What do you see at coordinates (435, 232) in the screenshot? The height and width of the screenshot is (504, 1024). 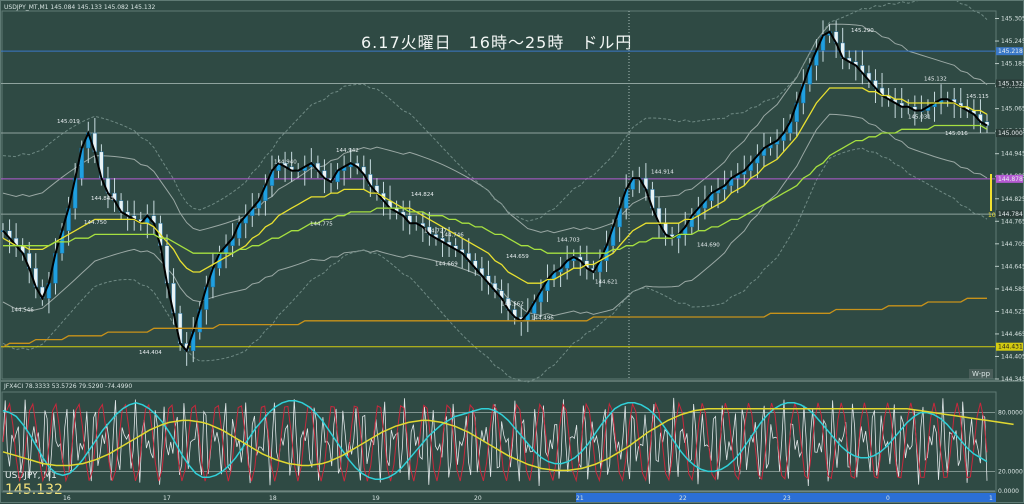 I see `price-annotation: 144.727` at bounding box center [435, 232].